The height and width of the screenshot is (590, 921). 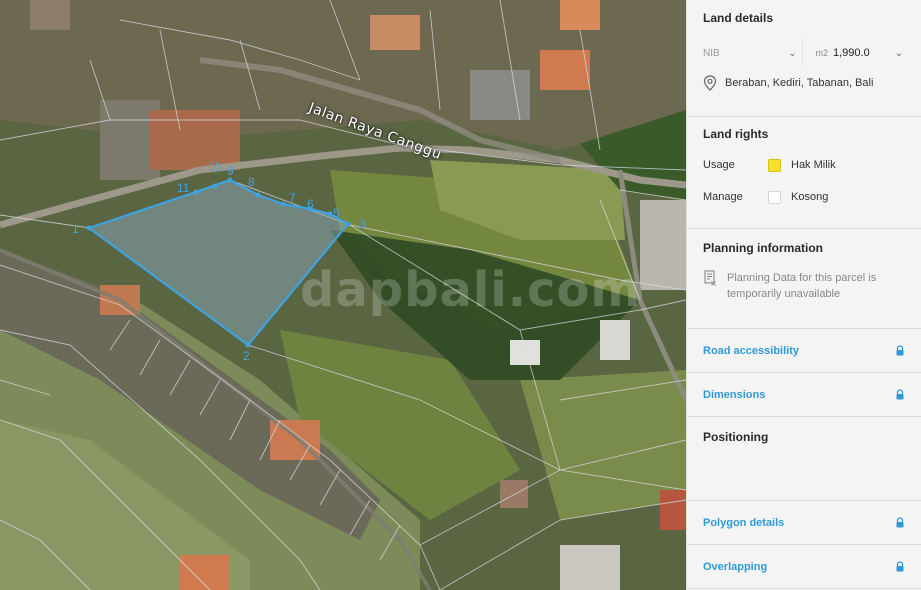 I want to click on vertex-label: 1, so click(x=75, y=229).